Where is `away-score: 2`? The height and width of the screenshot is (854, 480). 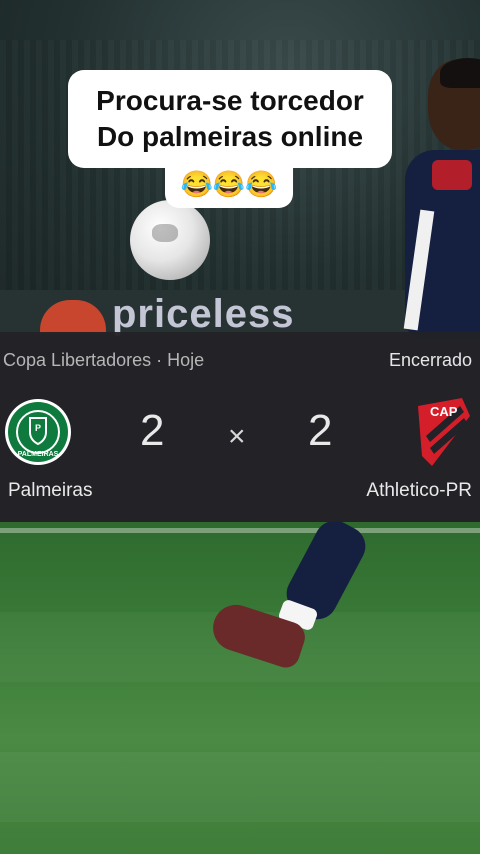
away-score: 2 is located at coordinates (320, 430).